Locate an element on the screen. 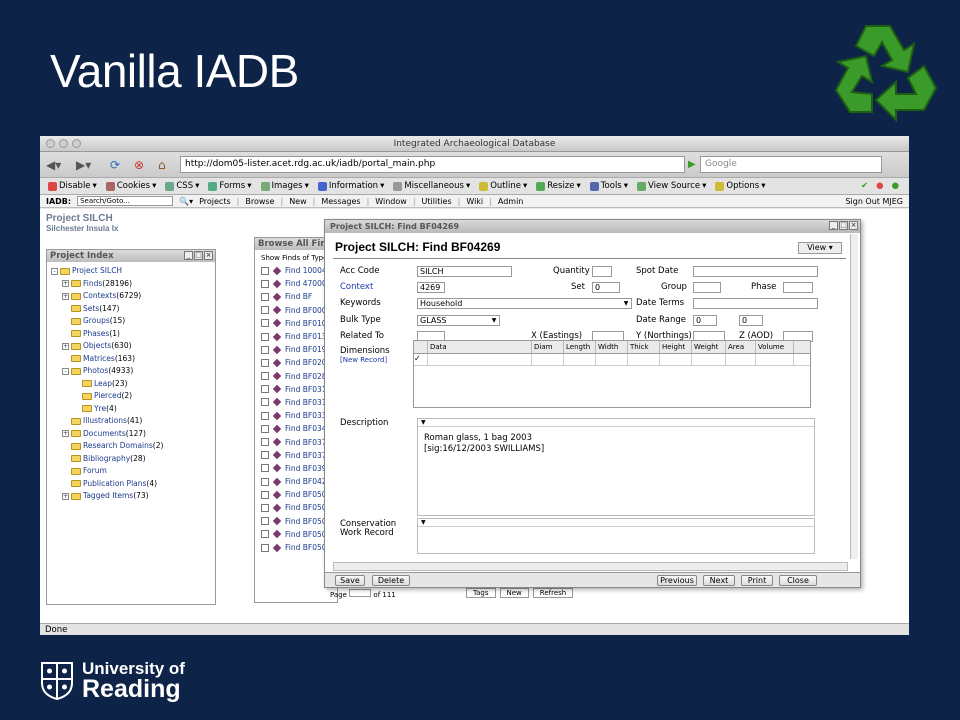 The width and height of the screenshot is (960, 720). tags-button: Tags is located at coordinates (481, 593).